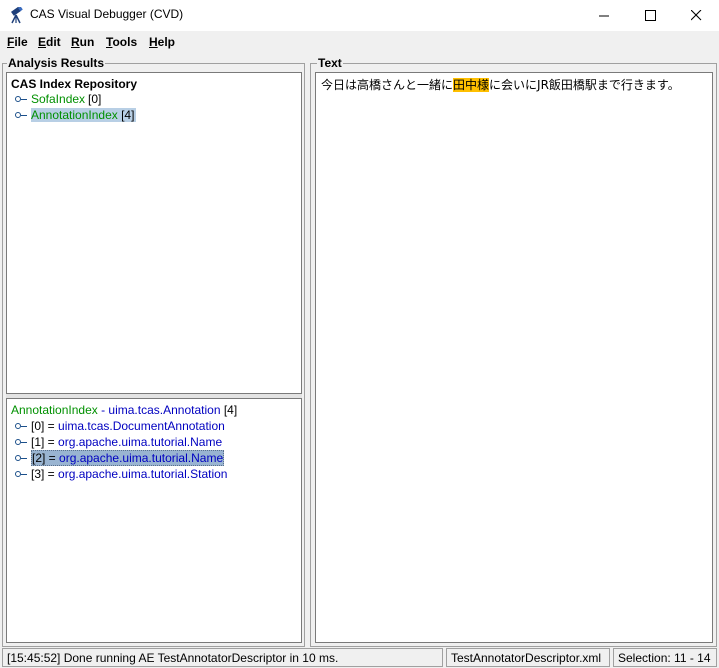  I want to click on minimize-button, so click(604, 15).